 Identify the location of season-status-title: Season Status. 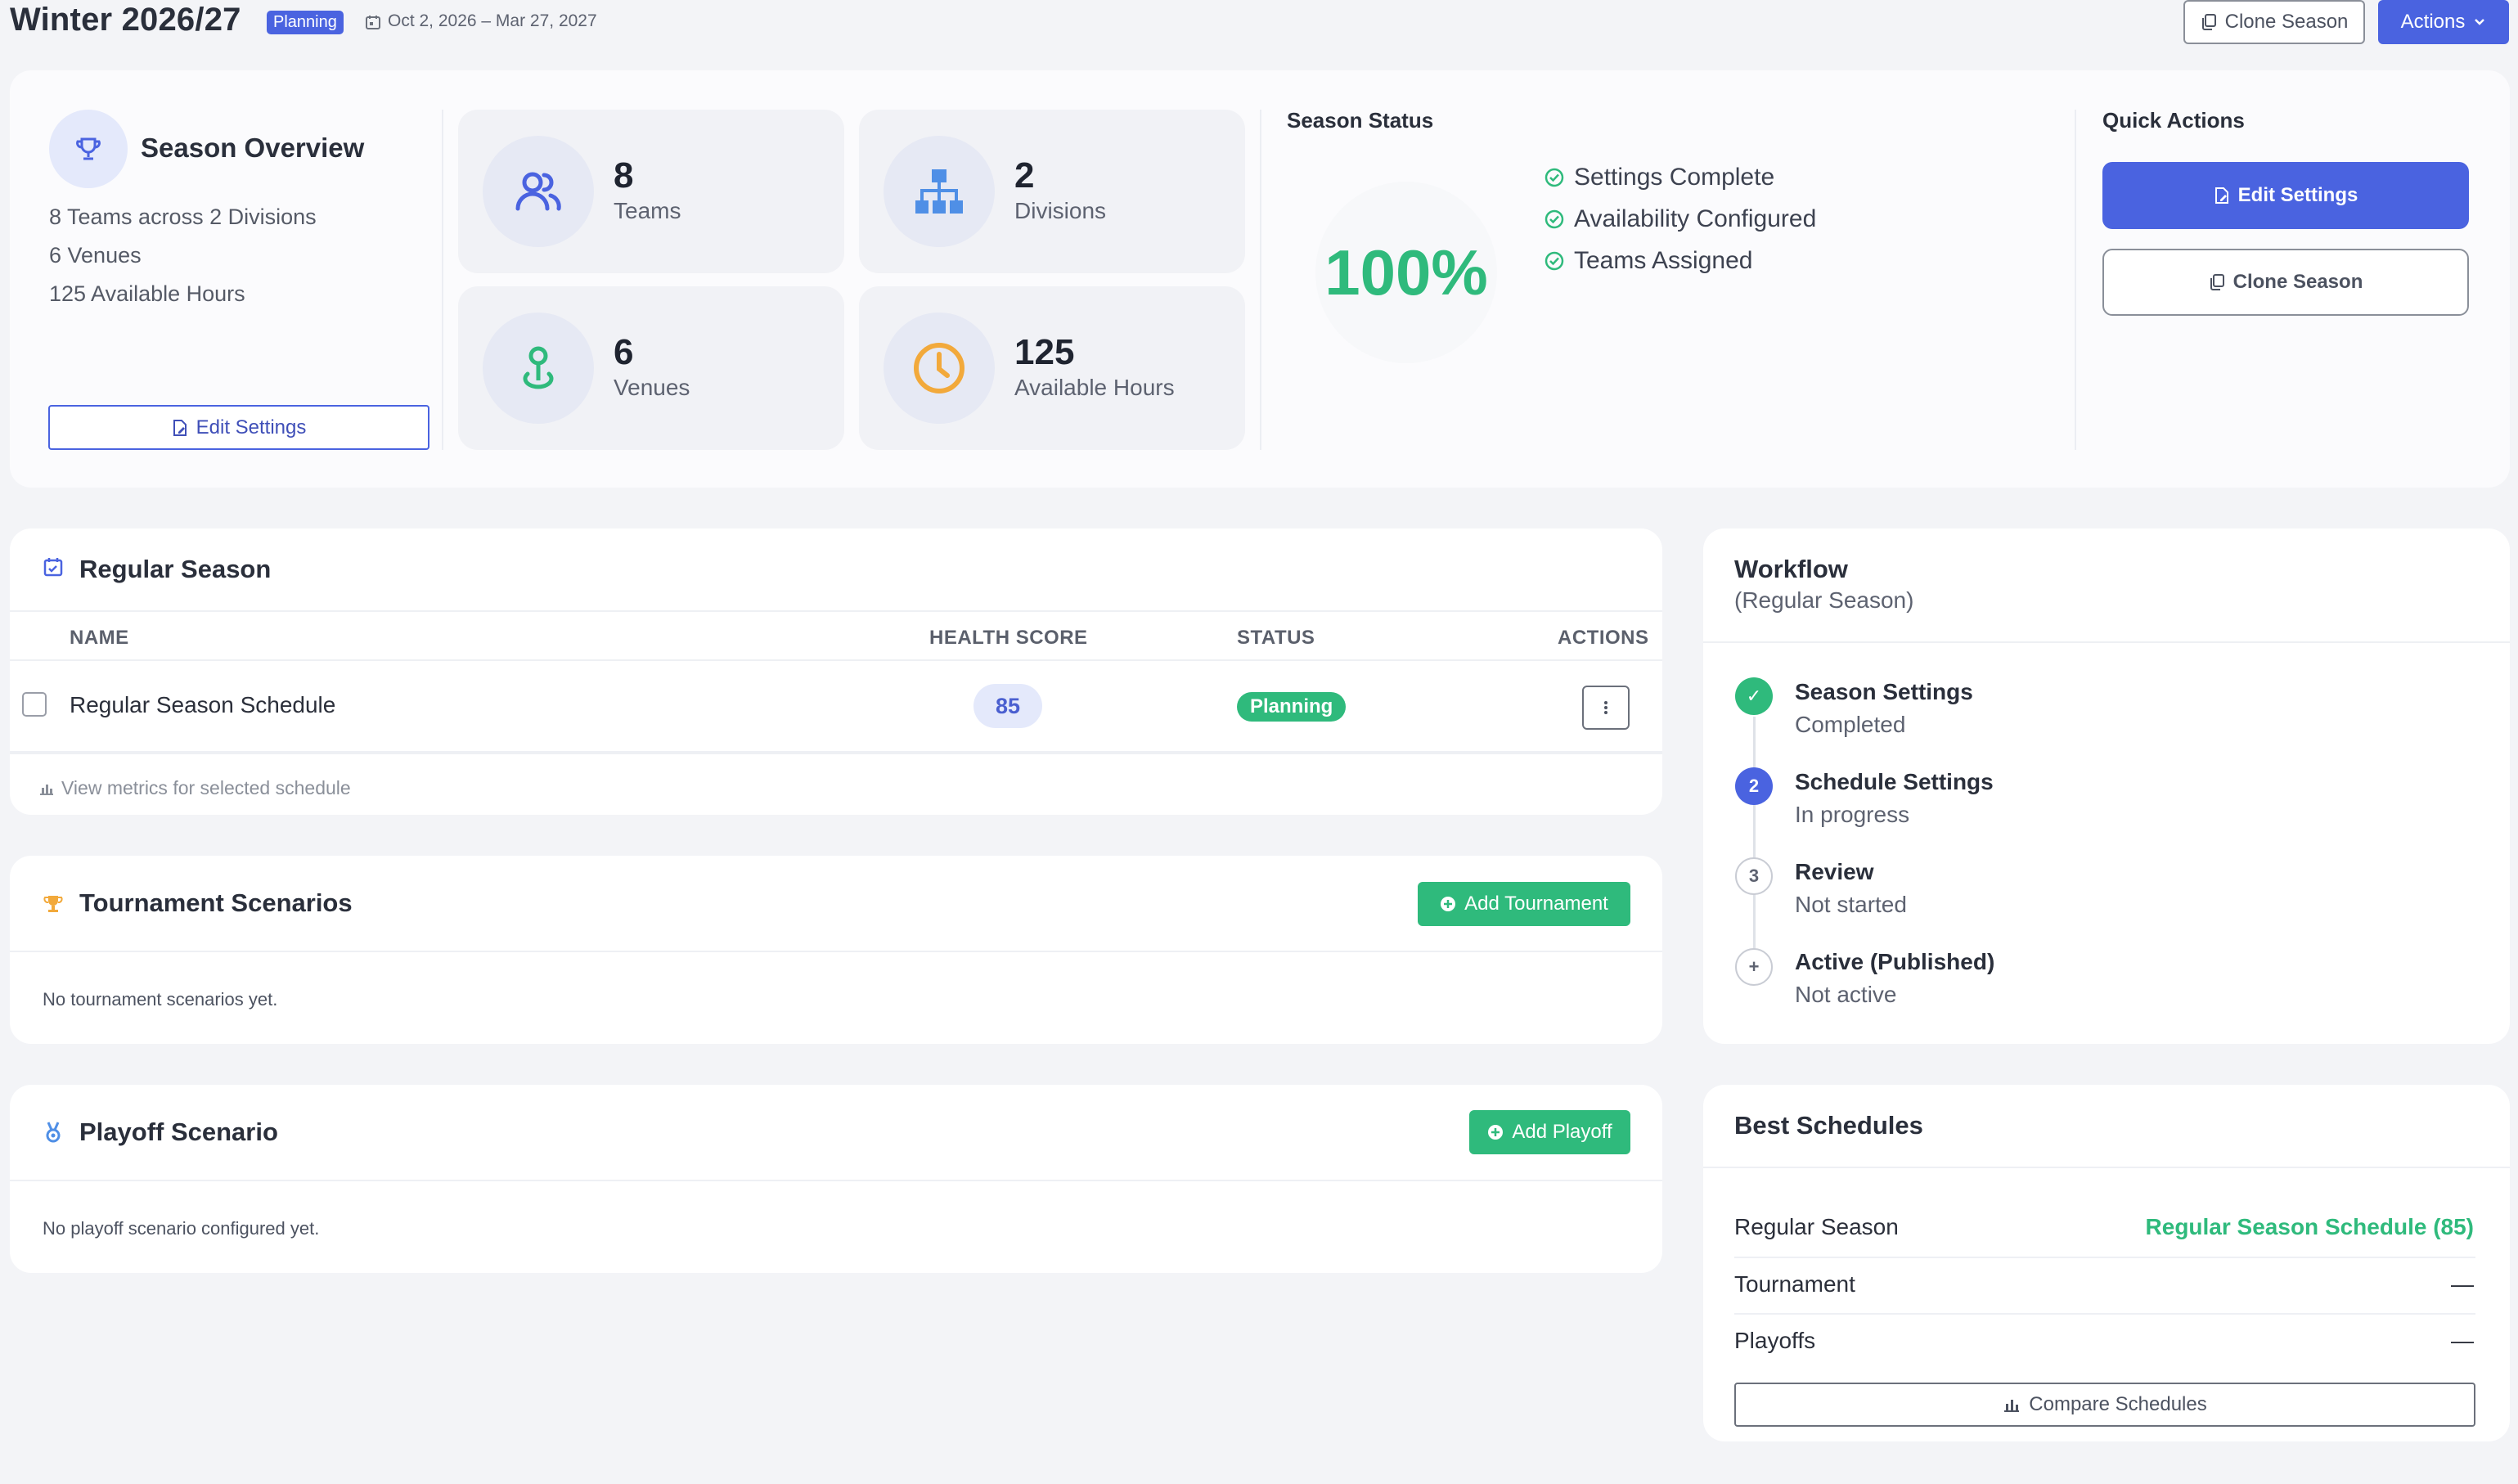
(1360, 120).